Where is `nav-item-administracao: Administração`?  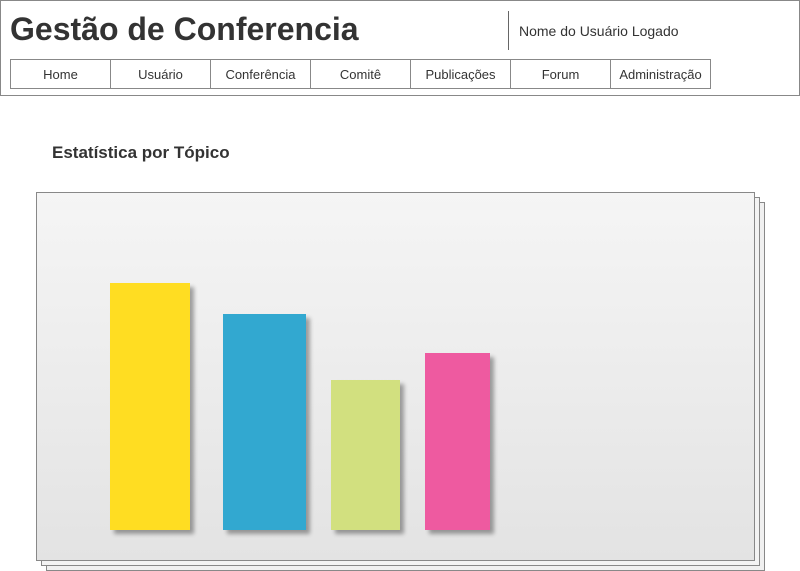
nav-item-administracao: Administração is located at coordinates (661, 74).